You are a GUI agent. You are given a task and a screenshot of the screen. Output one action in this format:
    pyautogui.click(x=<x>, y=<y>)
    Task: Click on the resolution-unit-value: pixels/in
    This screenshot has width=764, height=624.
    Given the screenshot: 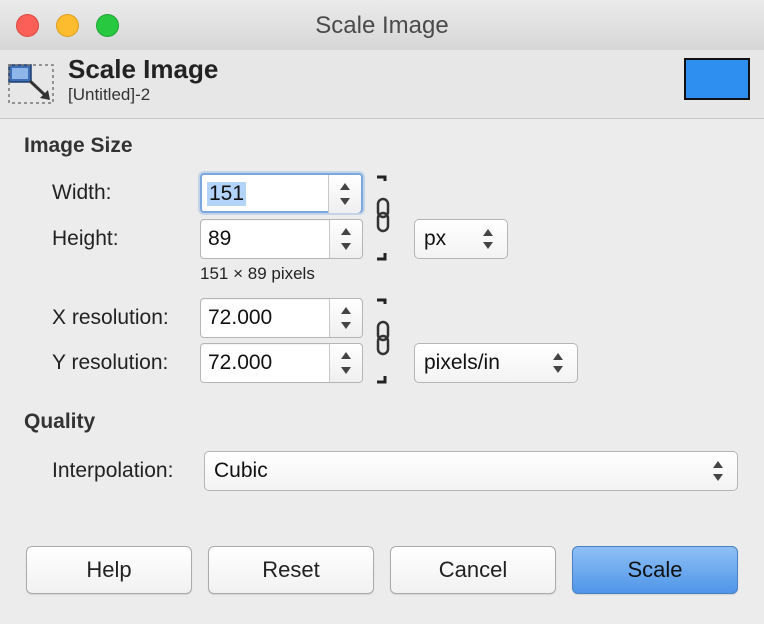 What is the action you would take?
    pyautogui.click(x=462, y=362)
    